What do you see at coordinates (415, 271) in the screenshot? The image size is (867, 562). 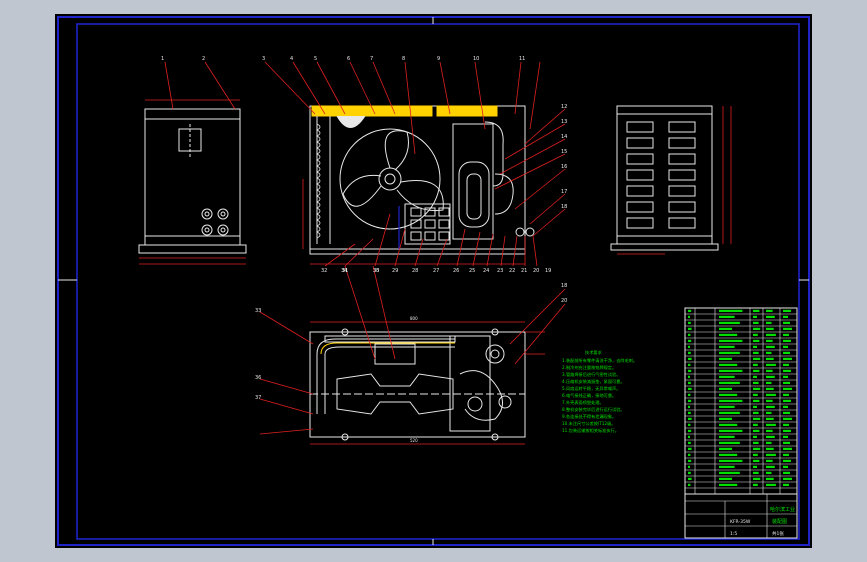 I see `part-balloon: 28` at bounding box center [415, 271].